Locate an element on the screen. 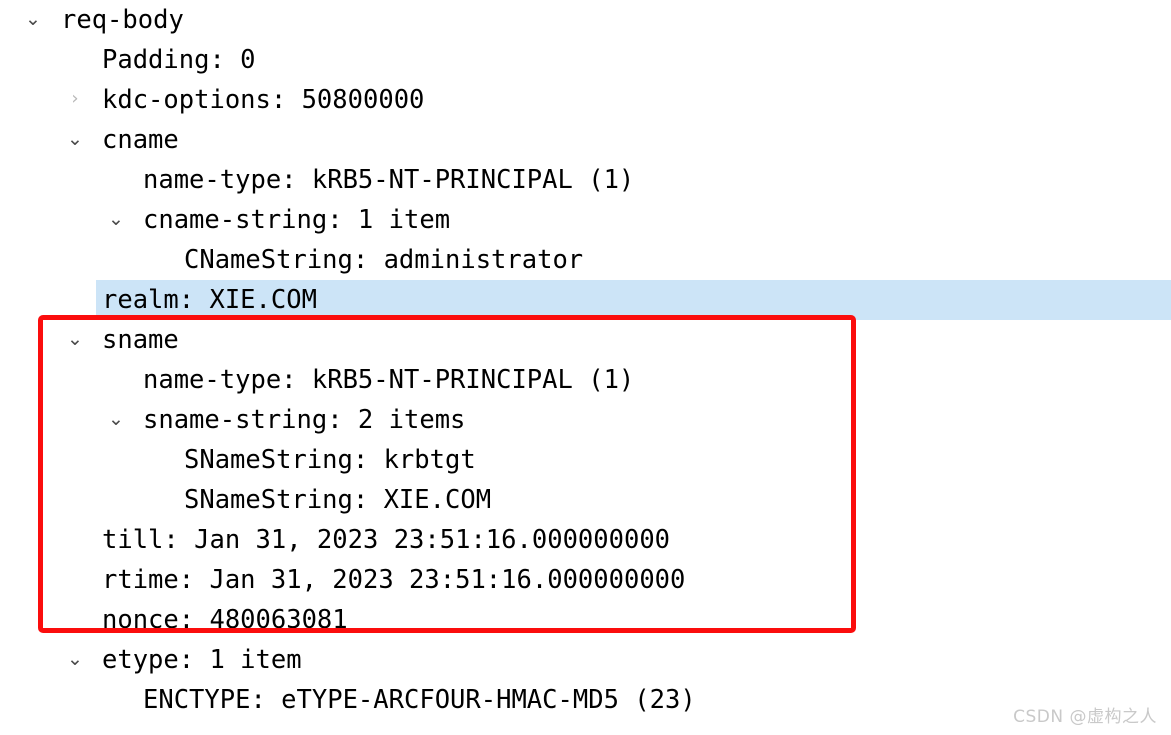  tree-row-label: till: Jan 31, 2023 23:51:16.000000000 is located at coordinates (386, 540).